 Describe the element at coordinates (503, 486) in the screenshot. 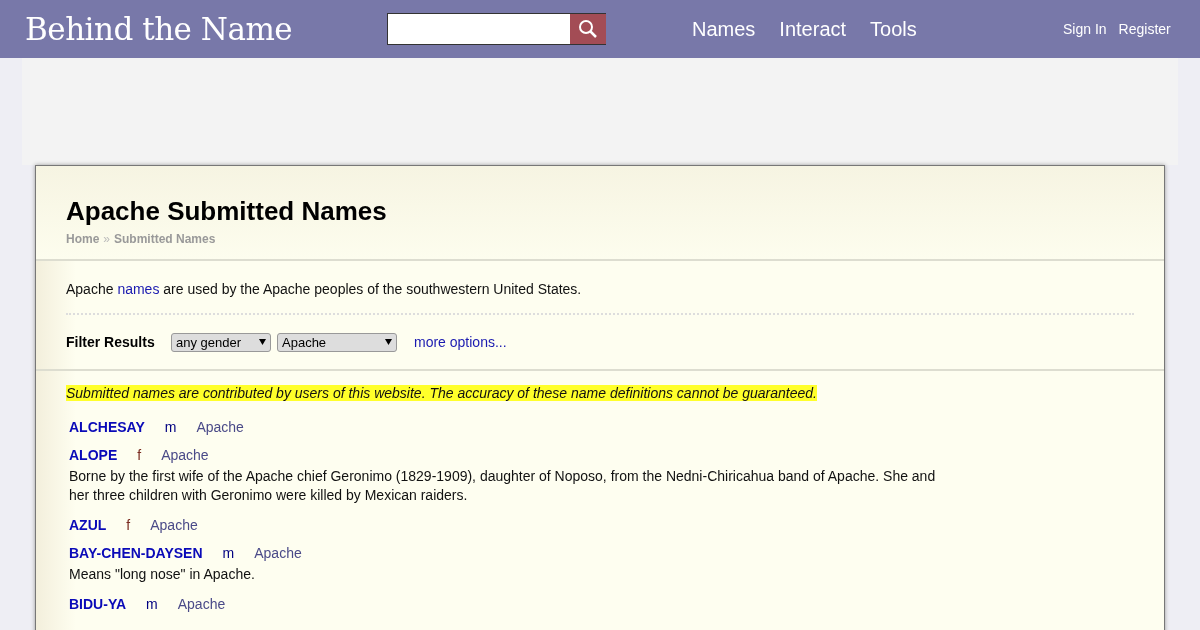

I see `name-meaning: Borne by the first wife of the Apache chief Geronimo (1829-1909), daughter of Noposo, from the Nedni-Chiricahua band of Apache. She and her three children with Geronimo were killed by Mexican raiders.` at that location.